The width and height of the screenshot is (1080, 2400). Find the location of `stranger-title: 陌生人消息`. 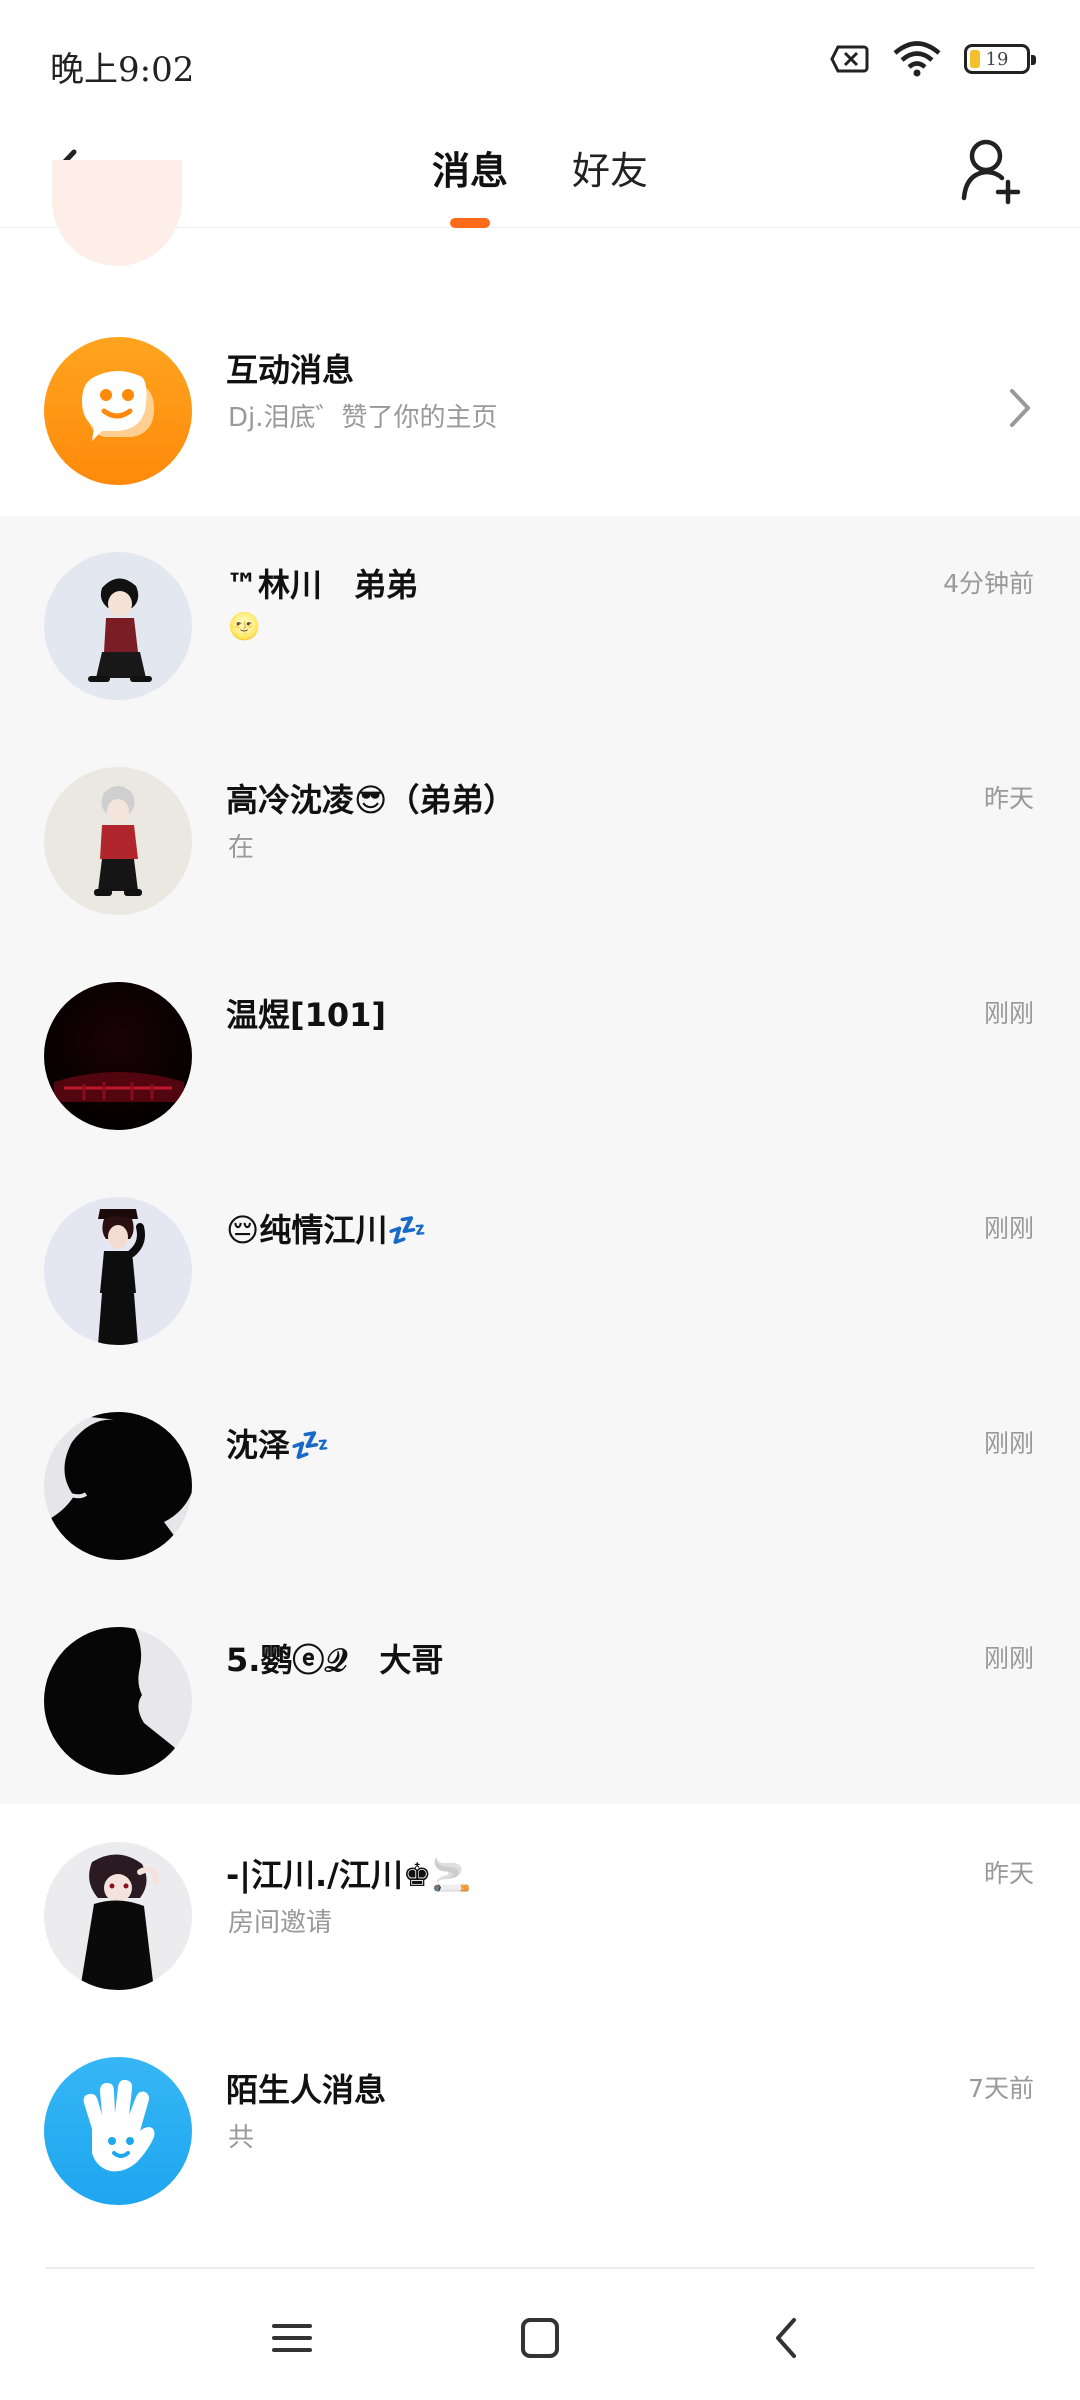

stranger-title: 陌生人消息 is located at coordinates (306, 2090).